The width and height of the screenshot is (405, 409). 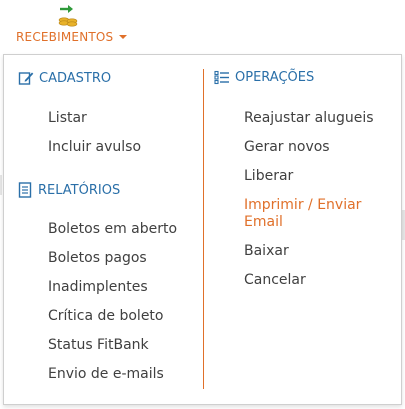 I want to click on section-operacoes: OPERAÇÕES, so click(x=264, y=77).